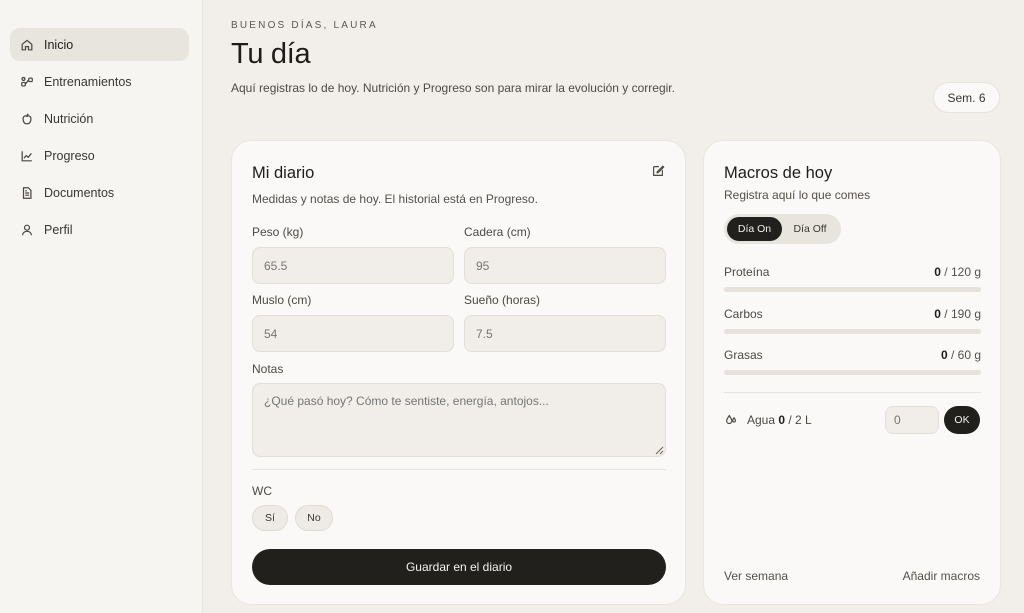 This screenshot has width=1024, height=613. What do you see at coordinates (27, 193) in the screenshot?
I see `document-icon` at bounding box center [27, 193].